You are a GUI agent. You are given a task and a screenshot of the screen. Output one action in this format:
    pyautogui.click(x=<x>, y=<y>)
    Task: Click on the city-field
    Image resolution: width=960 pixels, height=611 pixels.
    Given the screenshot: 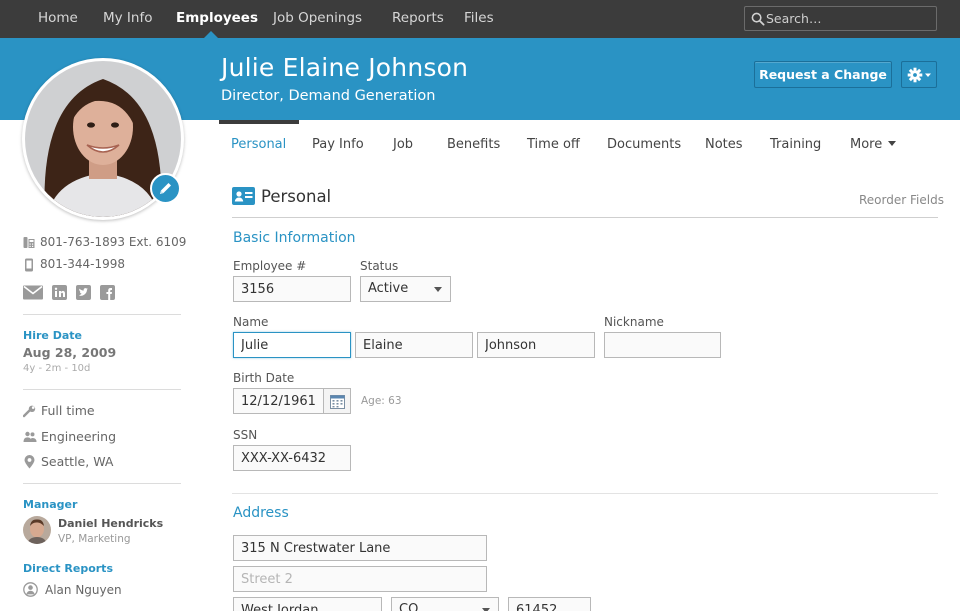 What is the action you would take?
    pyautogui.click(x=307, y=604)
    